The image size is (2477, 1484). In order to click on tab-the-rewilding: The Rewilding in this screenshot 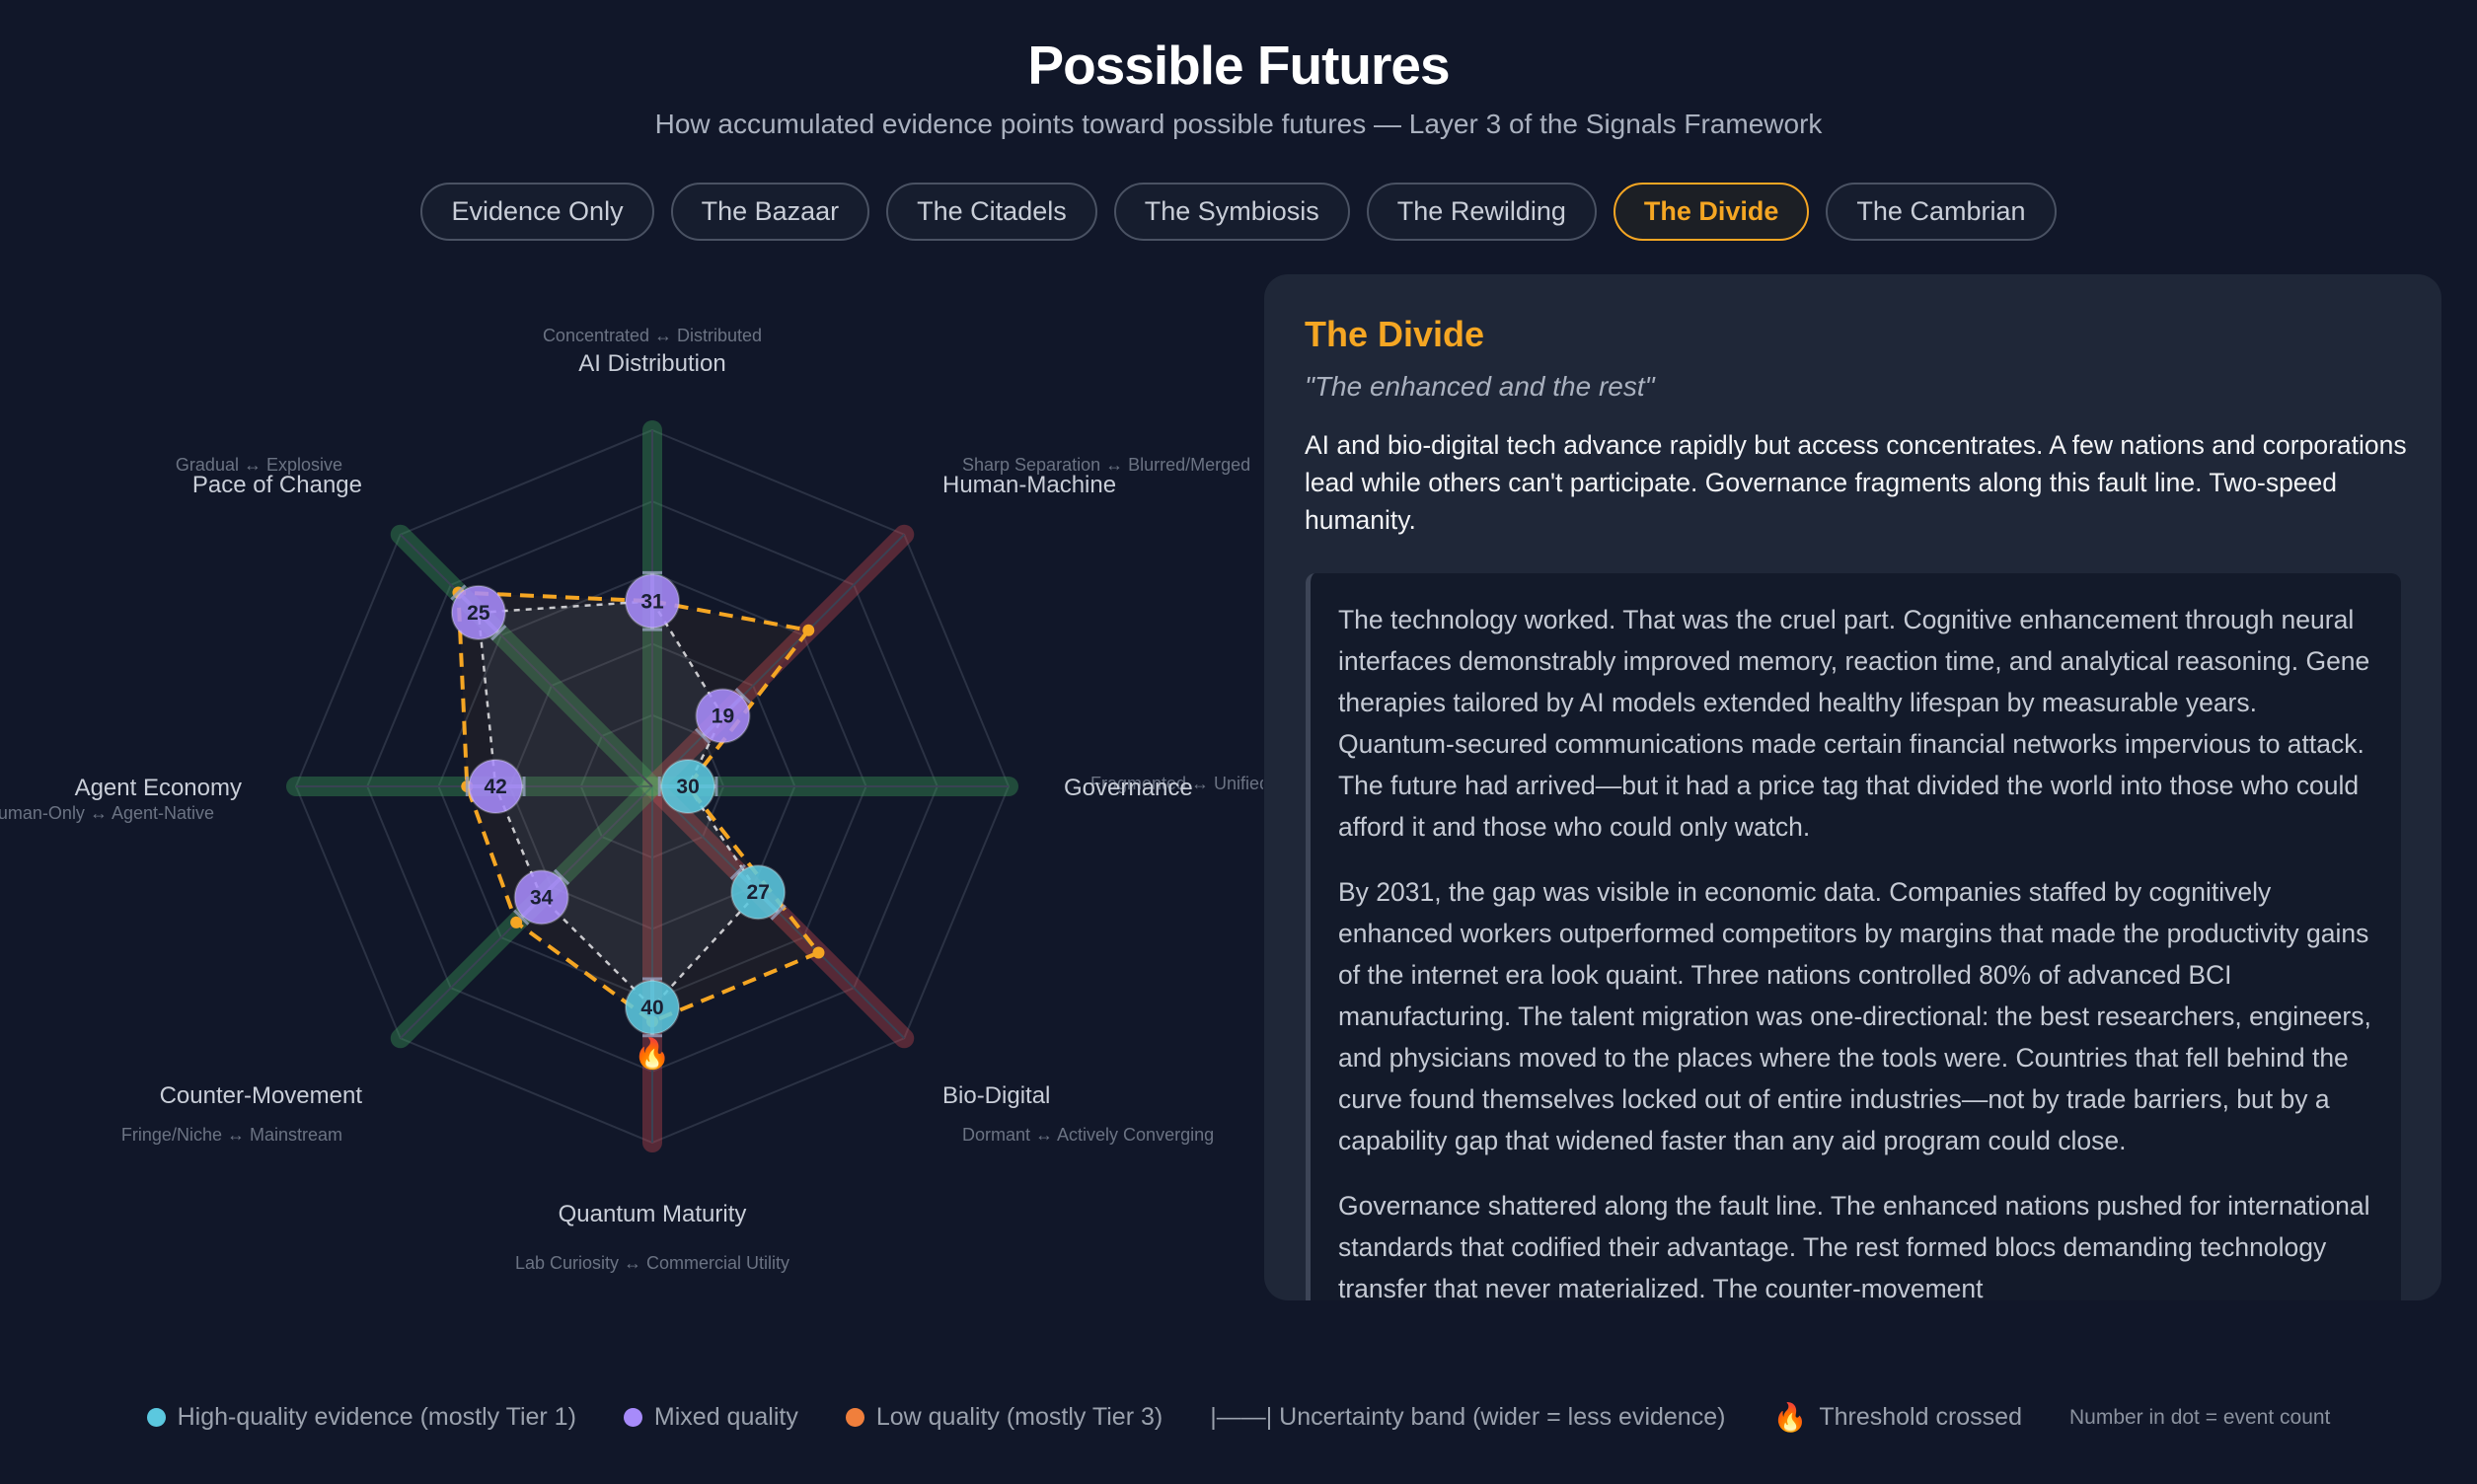, I will do `click(1481, 212)`.